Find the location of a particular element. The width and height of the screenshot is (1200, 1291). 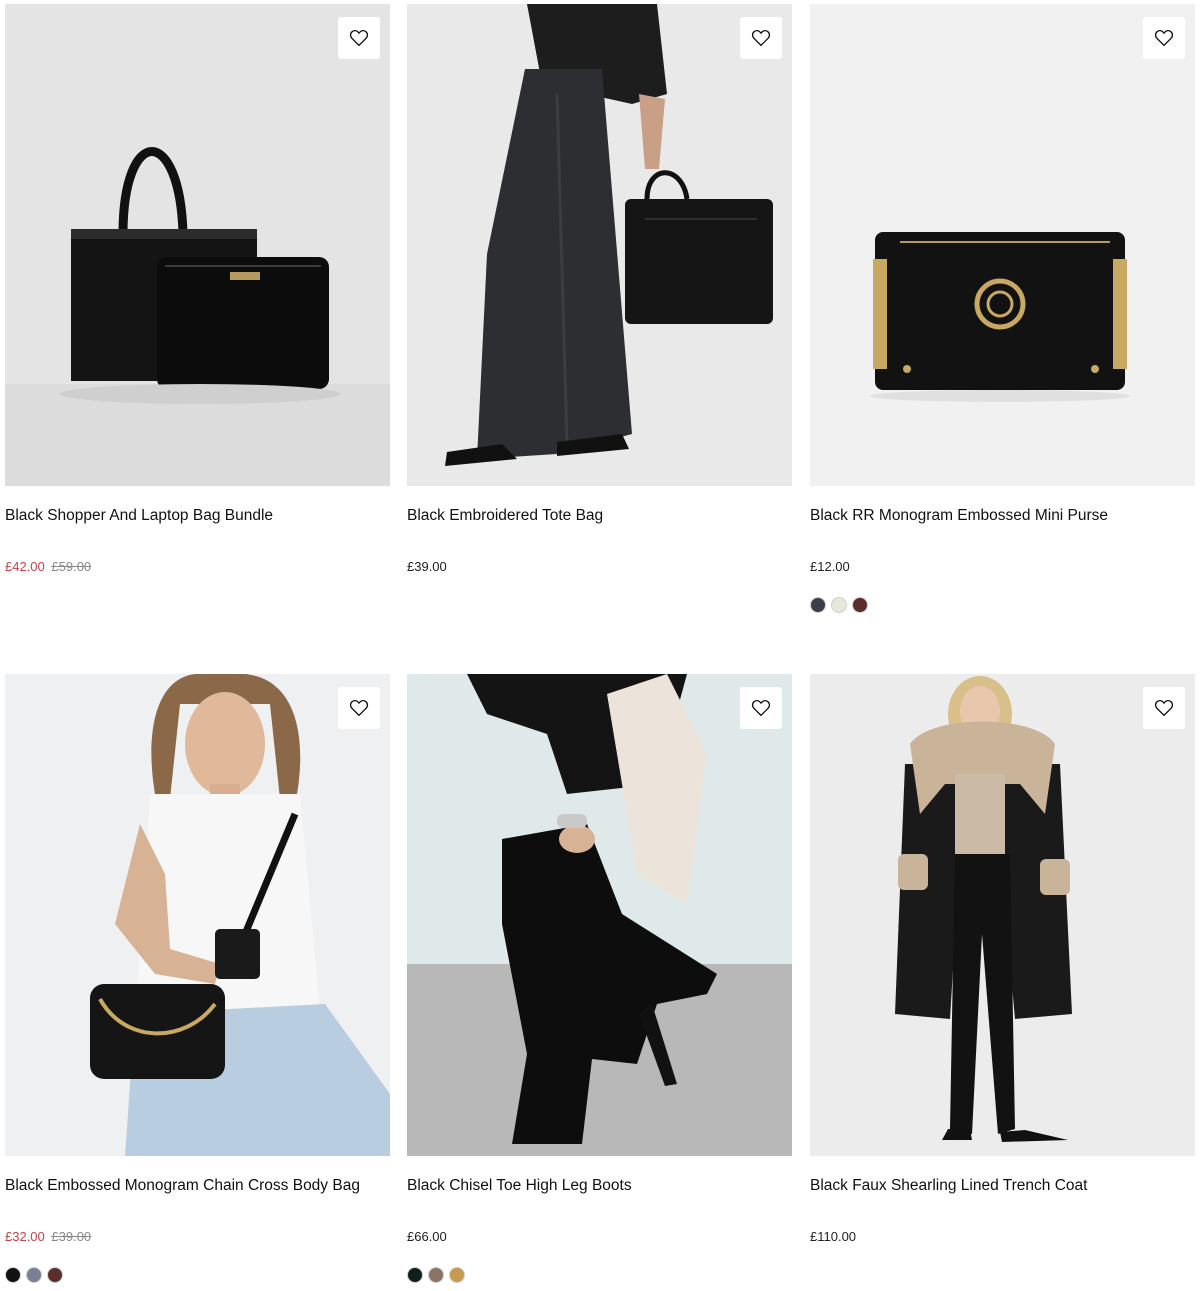

product-title: Black RR Monogram Embossed Mini Purse is located at coordinates (1002, 516).